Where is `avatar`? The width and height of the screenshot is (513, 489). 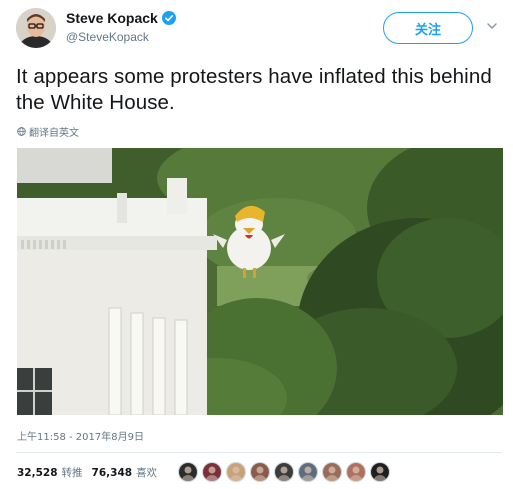 avatar is located at coordinates (36, 28).